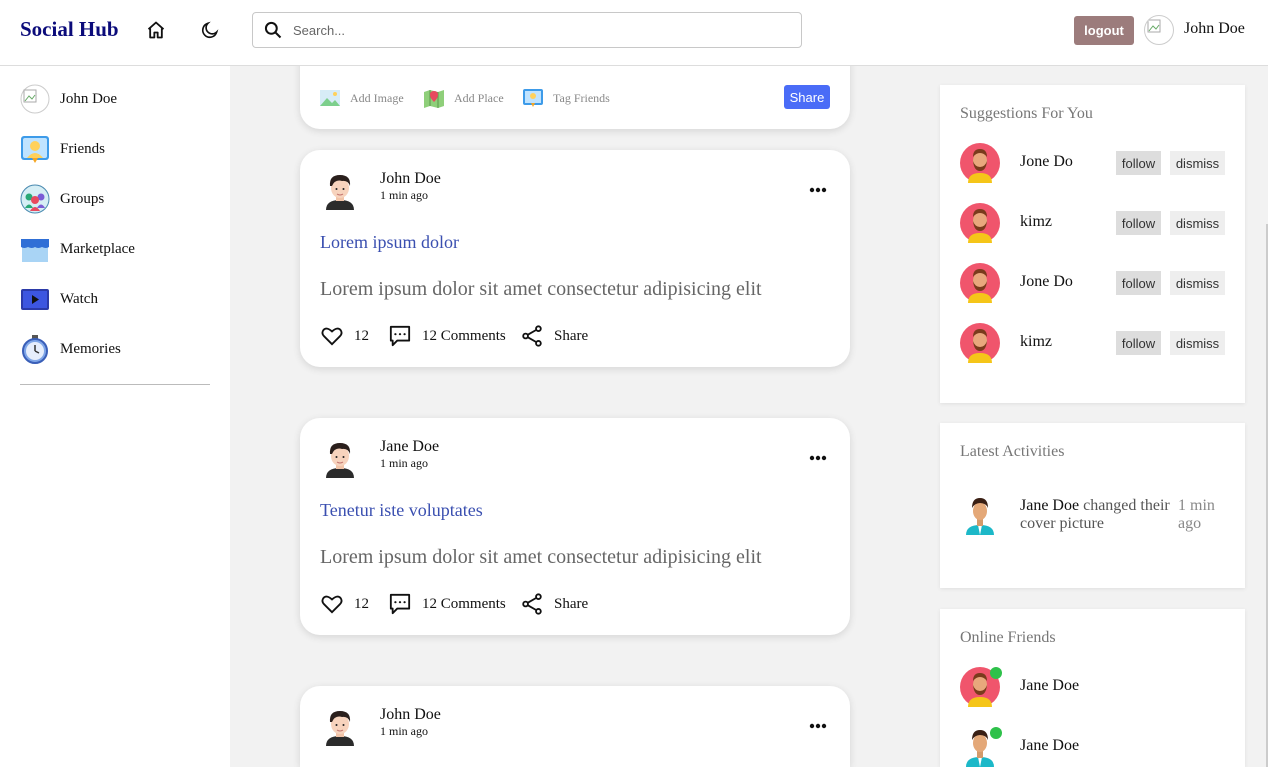  Describe the element at coordinates (1196, 514) in the screenshot. I see `activity-time: 1 min ago` at that location.